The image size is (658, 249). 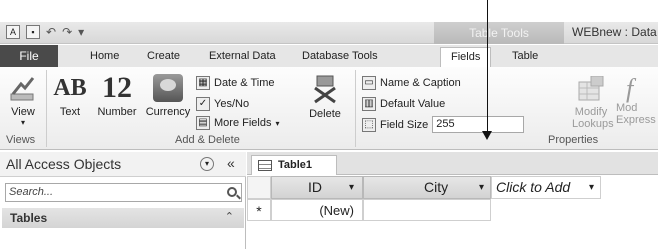 I want to click on currency-field-button: Currency, so click(x=168, y=96).